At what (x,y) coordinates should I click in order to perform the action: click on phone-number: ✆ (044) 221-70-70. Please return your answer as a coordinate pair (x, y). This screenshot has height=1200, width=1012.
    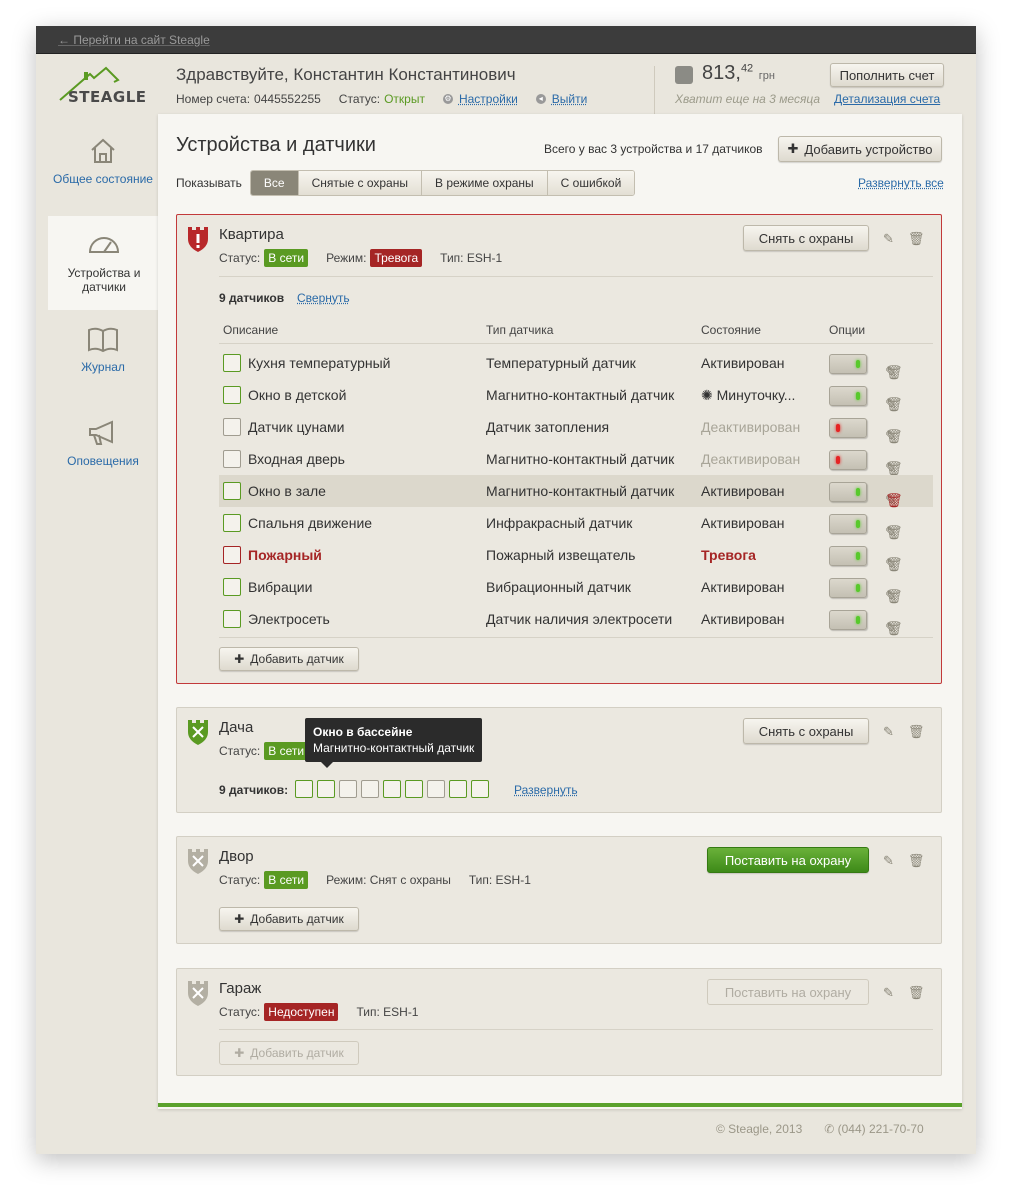
    Looking at the image, I should click on (873, 1129).